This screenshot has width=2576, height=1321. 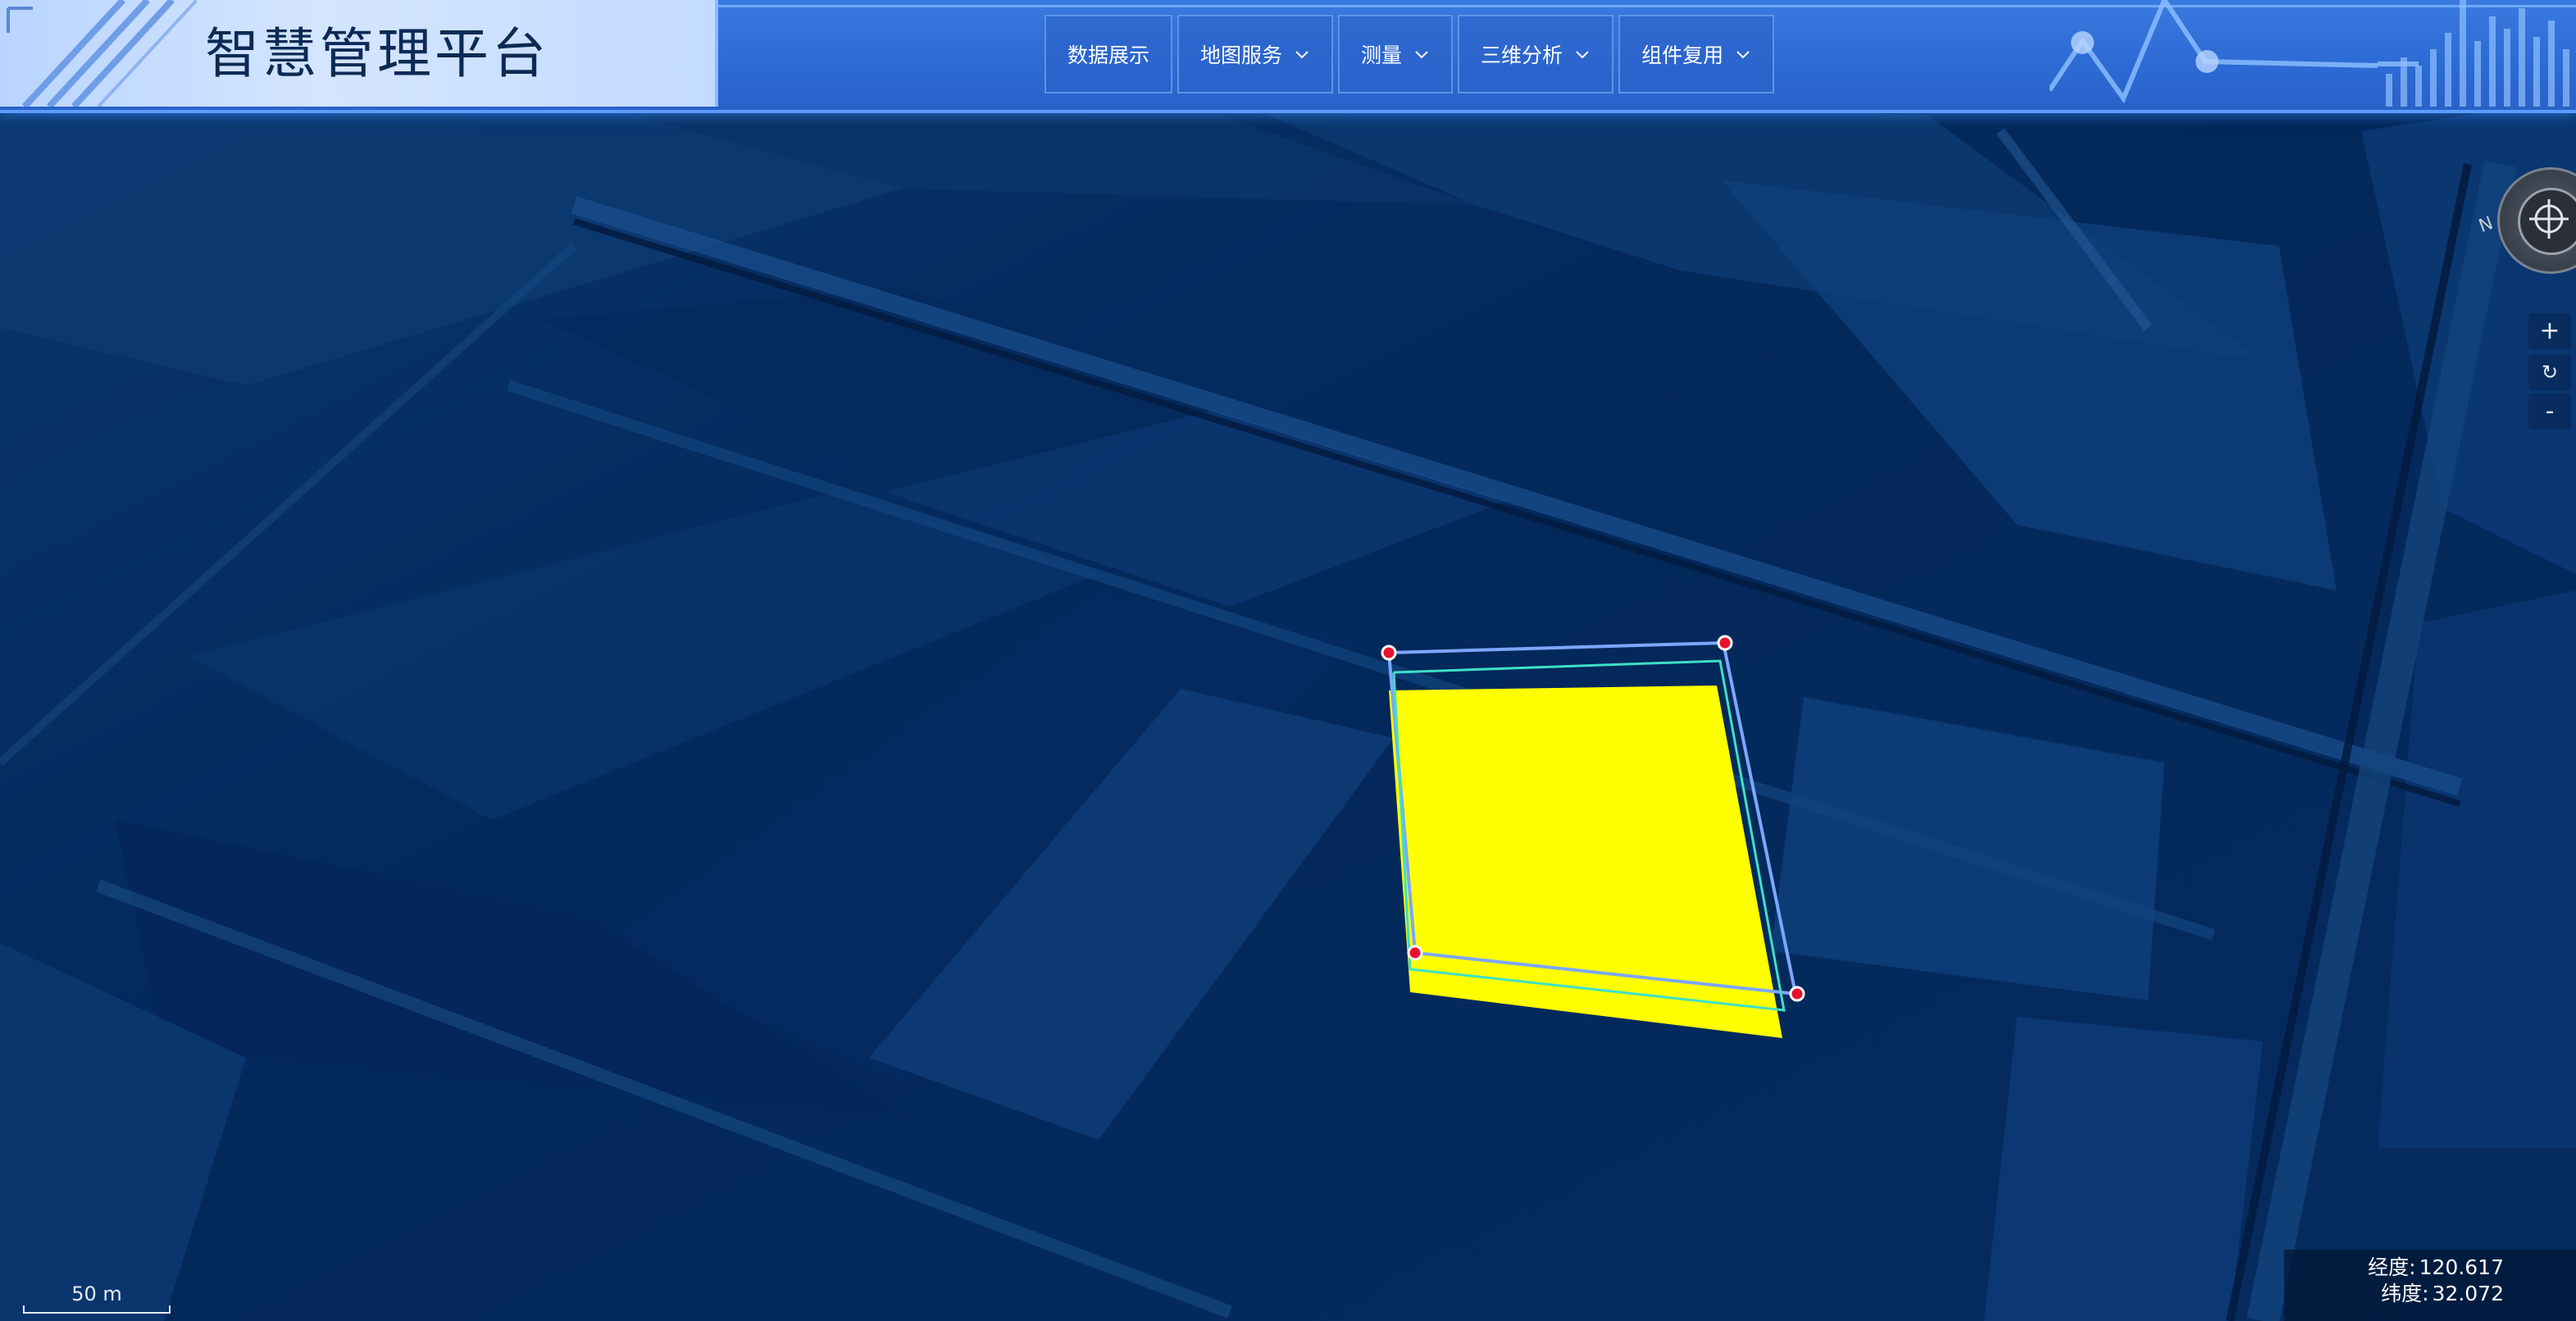 I want to click on scale-label: 50 m, so click(x=96, y=1293).